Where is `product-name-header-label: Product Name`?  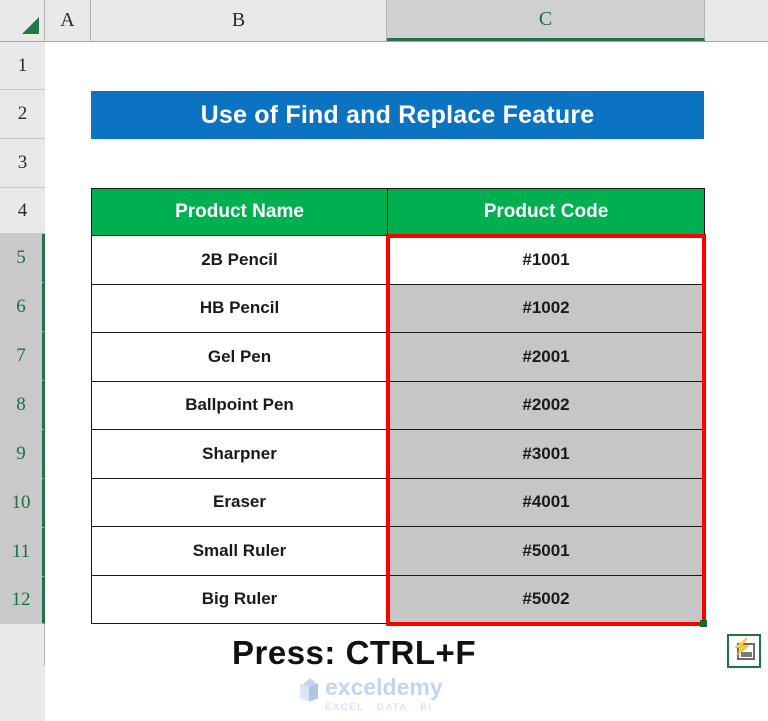
product-name-header-label: Product Name is located at coordinates (239, 211).